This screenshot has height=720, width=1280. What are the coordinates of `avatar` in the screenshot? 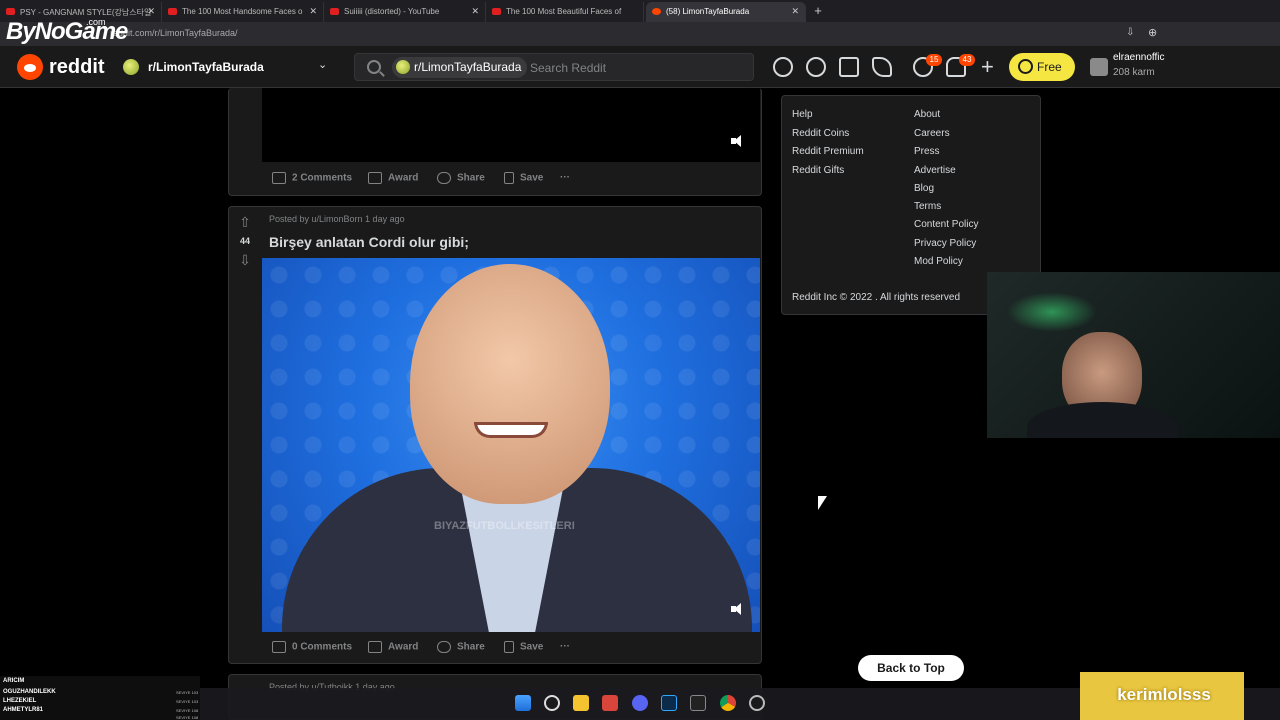 It's located at (1099, 67).